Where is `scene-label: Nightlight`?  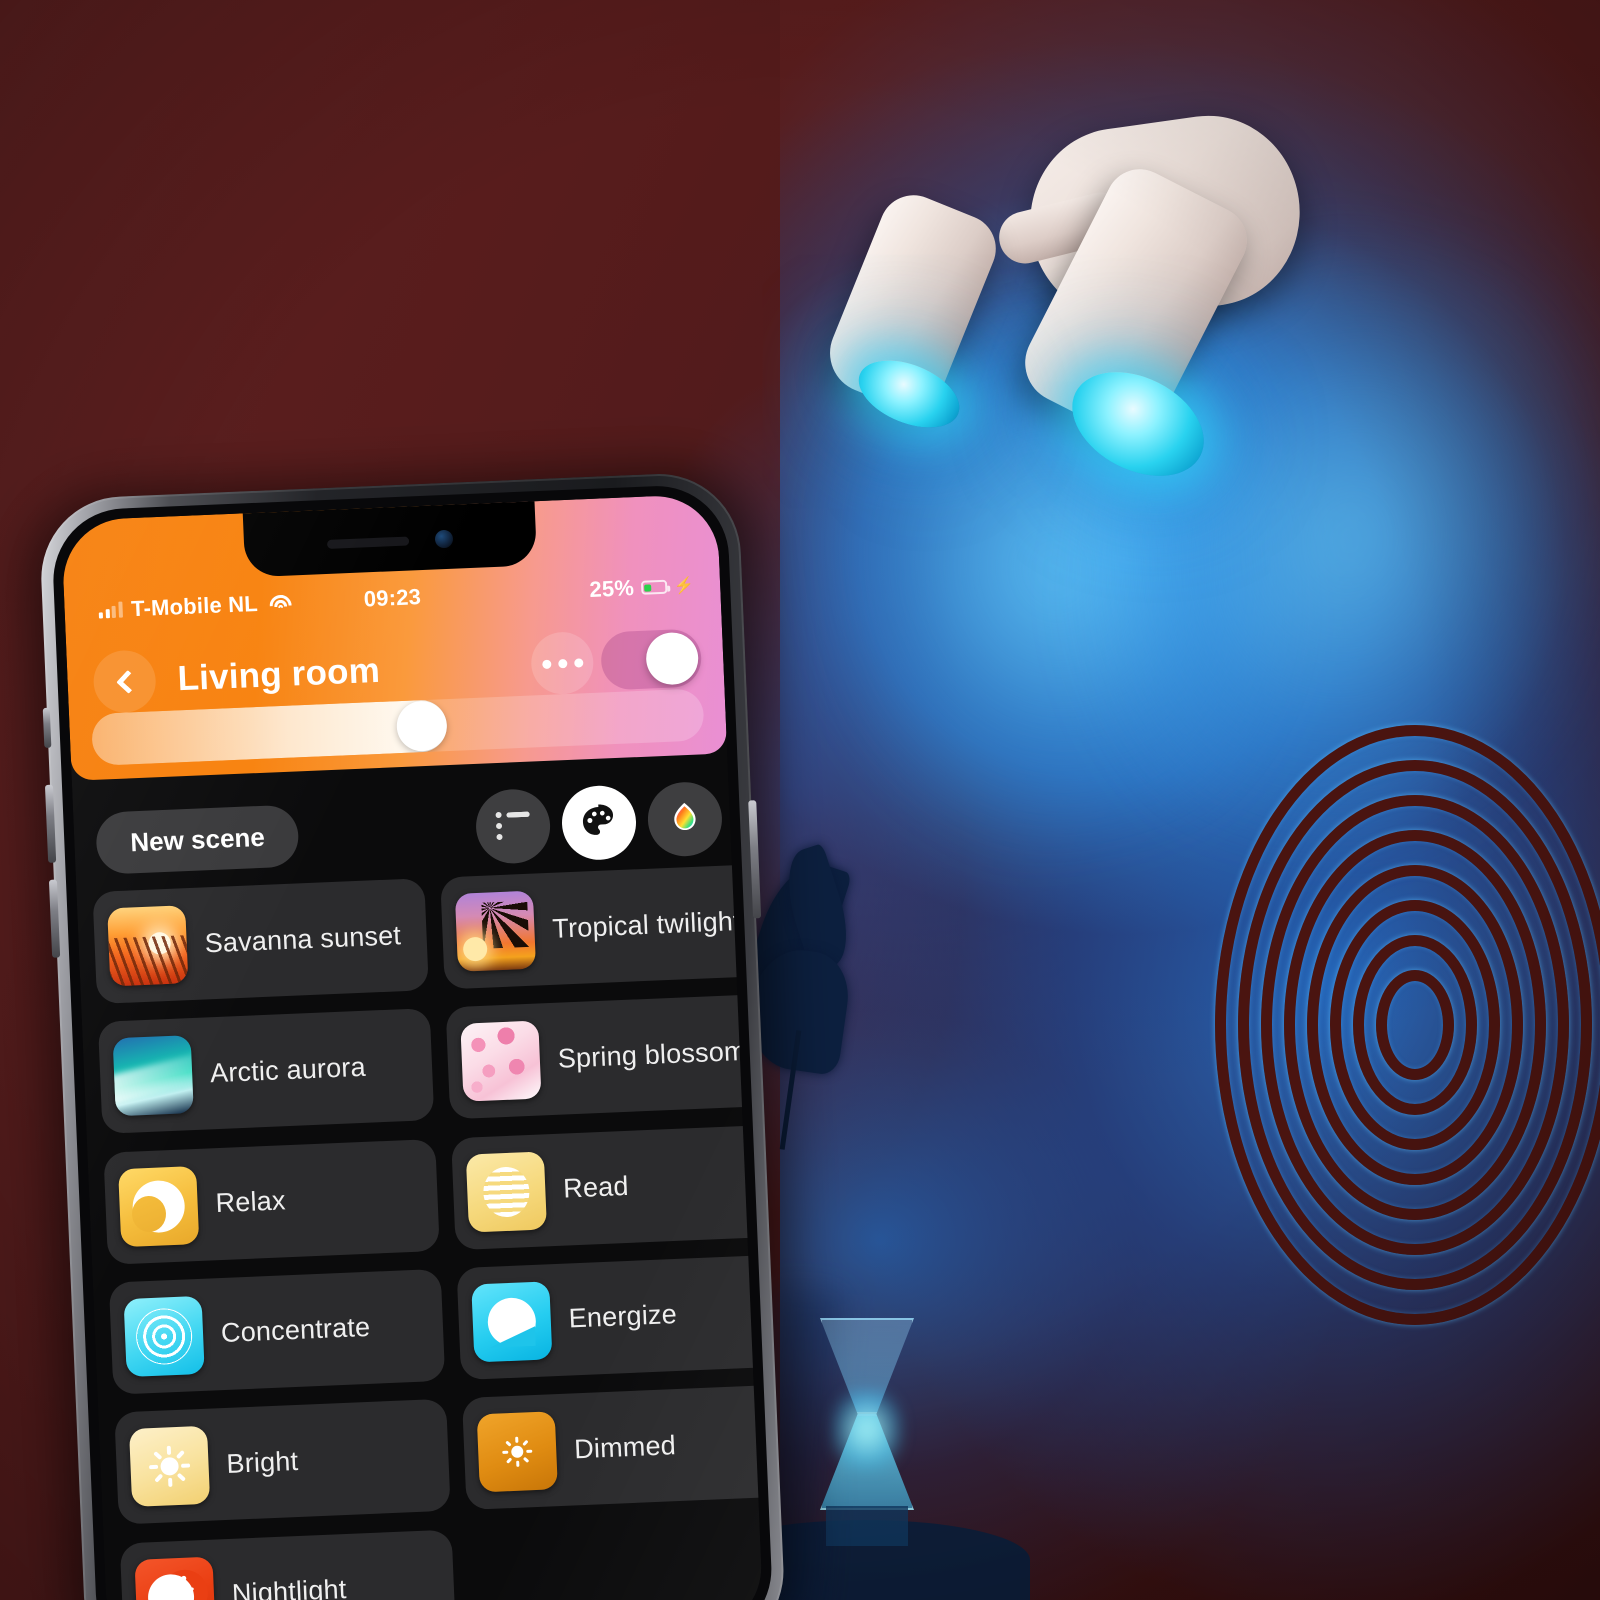 scene-label: Nightlight is located at coordinates (289, 1587).